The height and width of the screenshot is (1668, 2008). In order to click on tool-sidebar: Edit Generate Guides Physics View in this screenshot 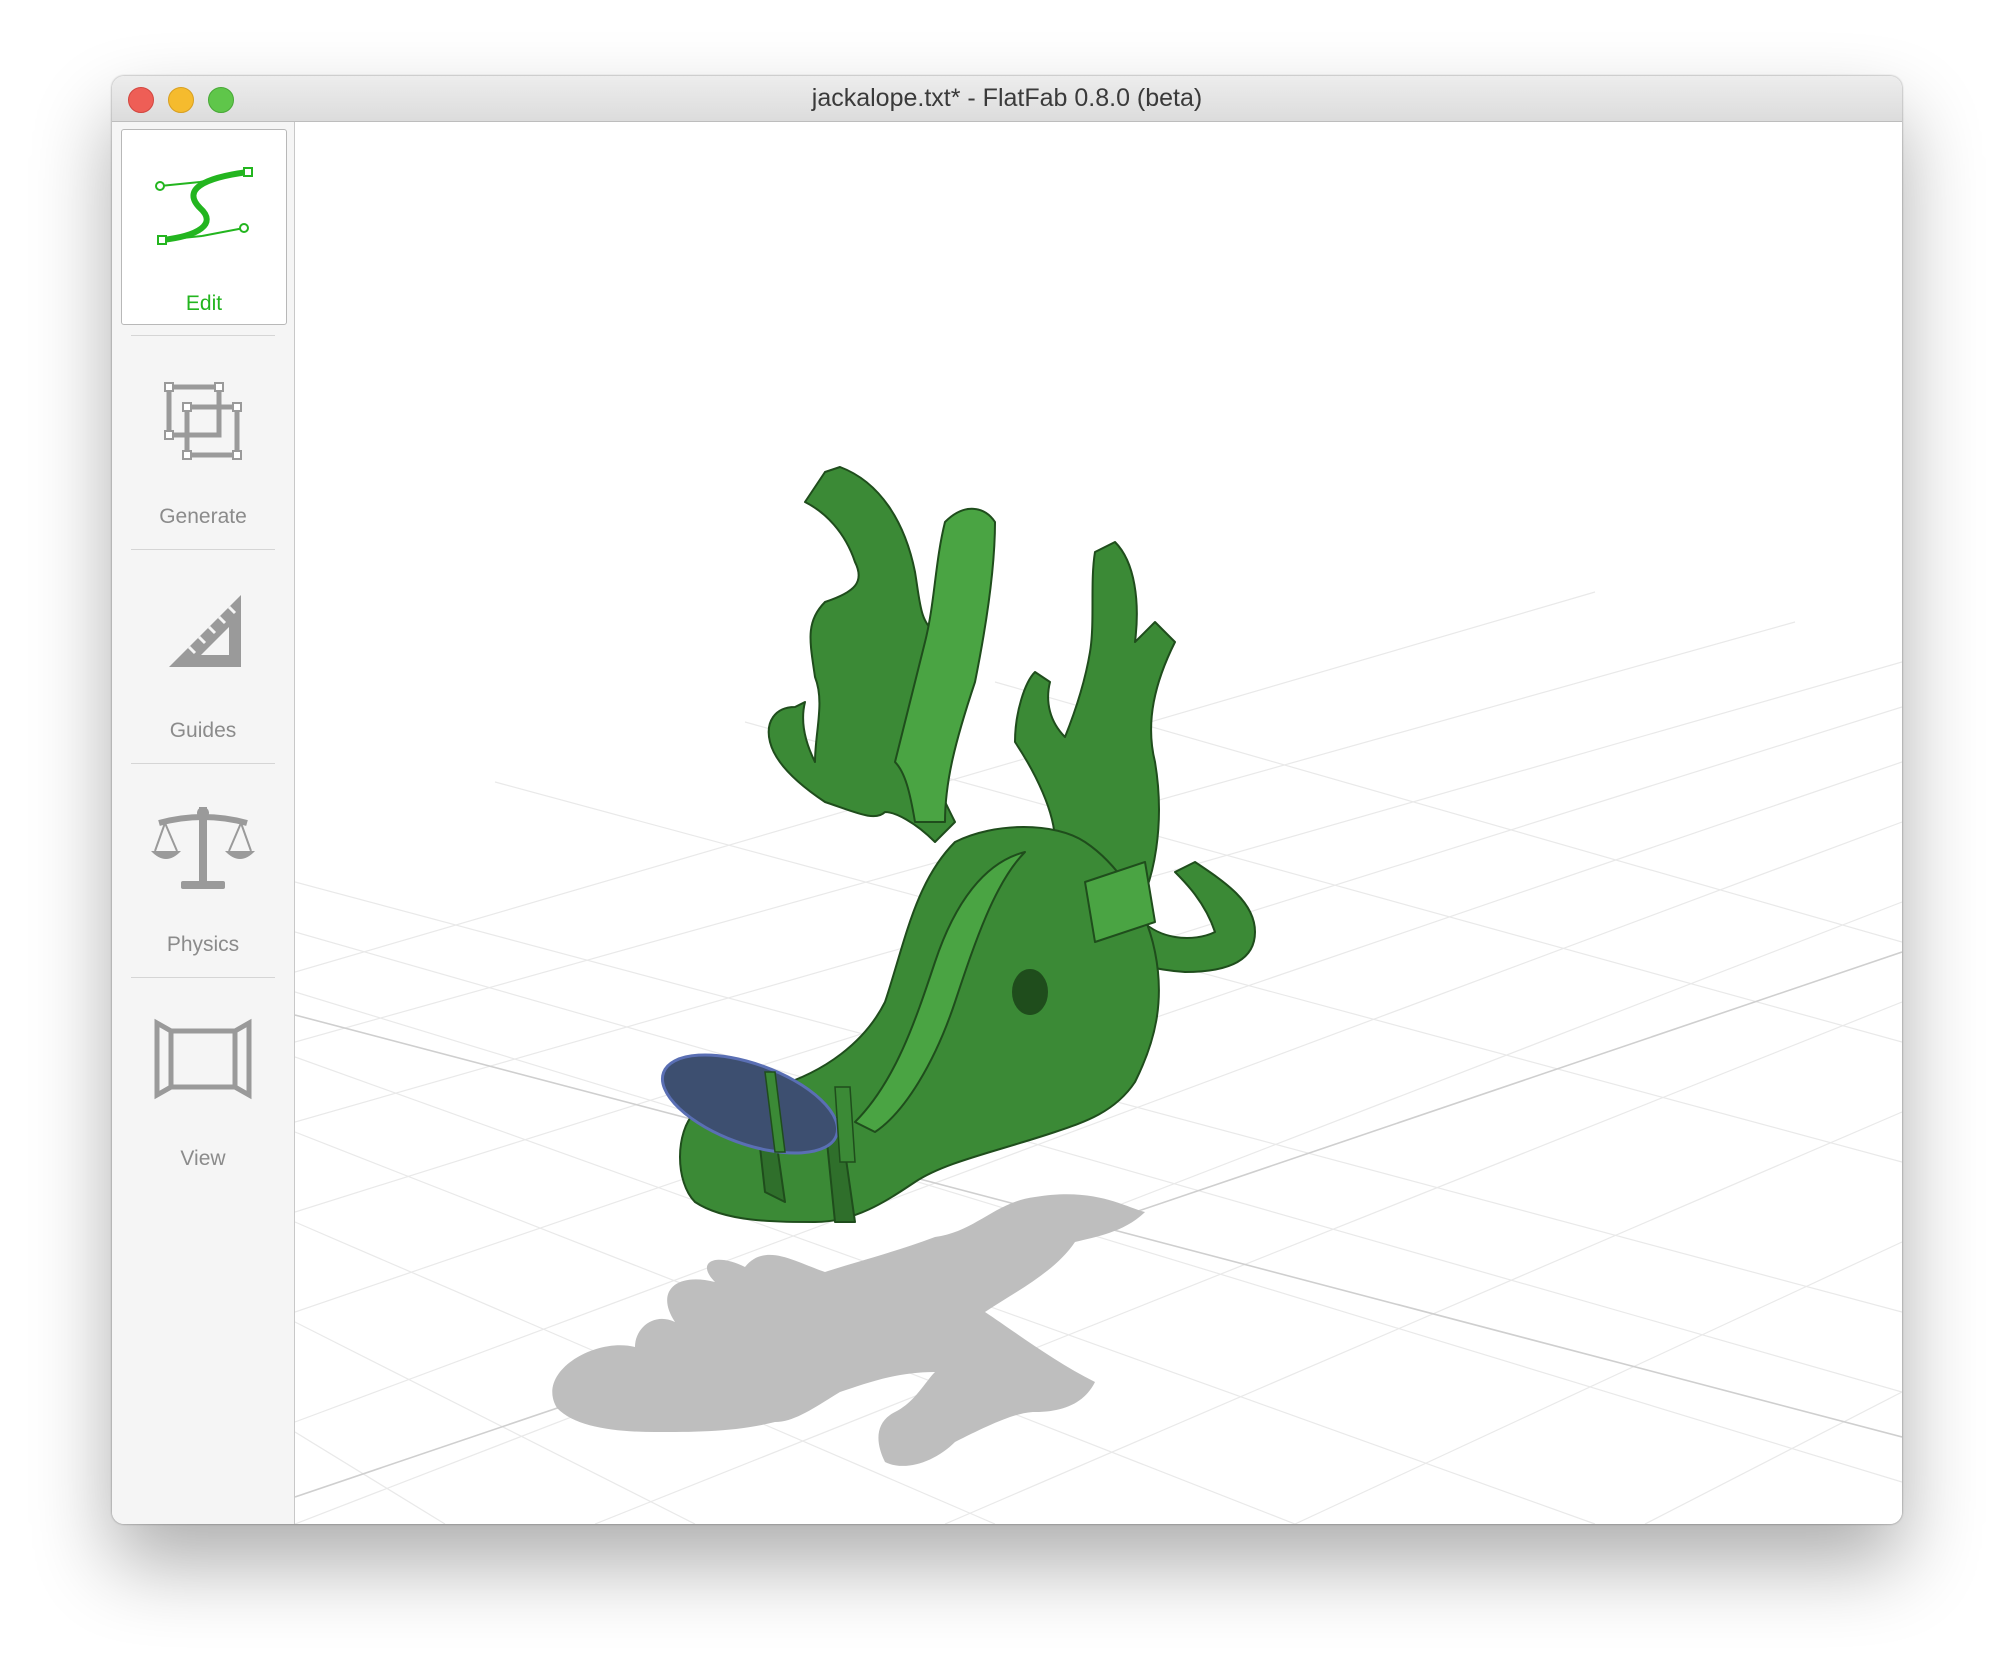, I will do `click(203, 823)`.